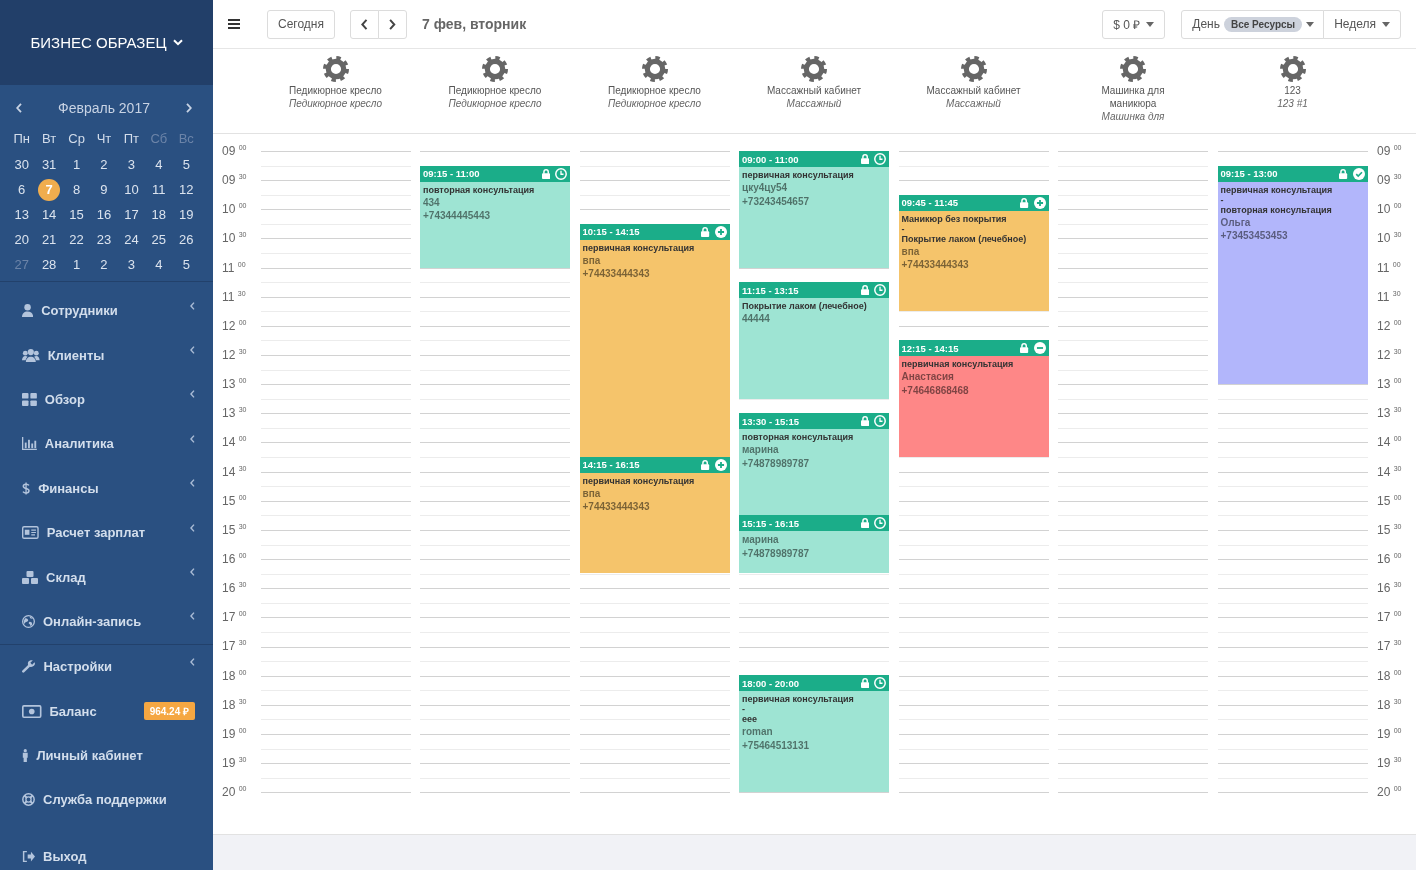 The image size is (1416, 870). What do you see at coordinates (186, 189) in the screenshot?
I see `calendar-day: 12` at bounding box center [186, 189].